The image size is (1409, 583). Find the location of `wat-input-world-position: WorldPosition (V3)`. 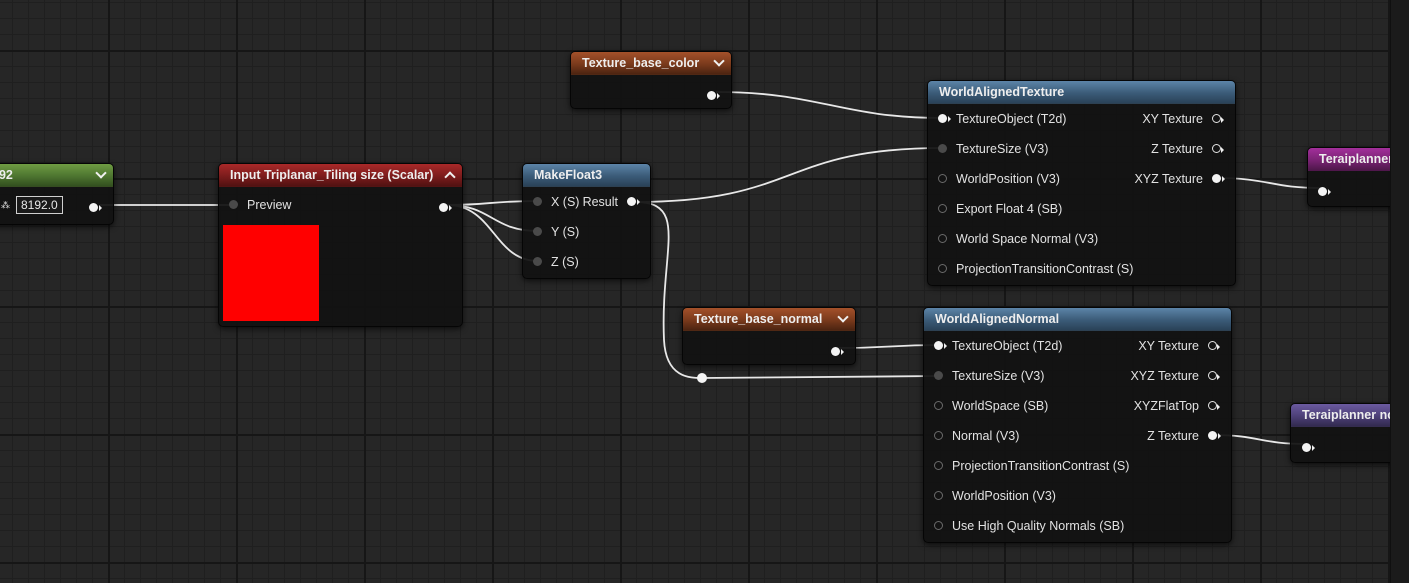

wat-input-world-position: WorldPosition (V3) is located at coordinates (999, 179).